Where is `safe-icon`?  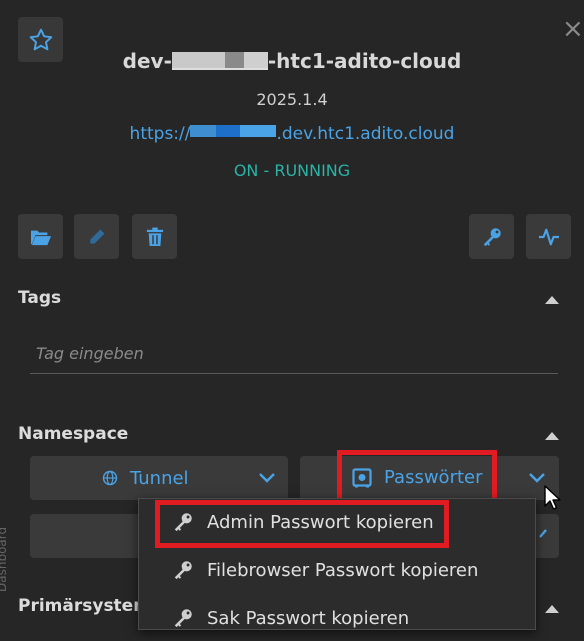 safe-icon is located at coordinates (362, 477).